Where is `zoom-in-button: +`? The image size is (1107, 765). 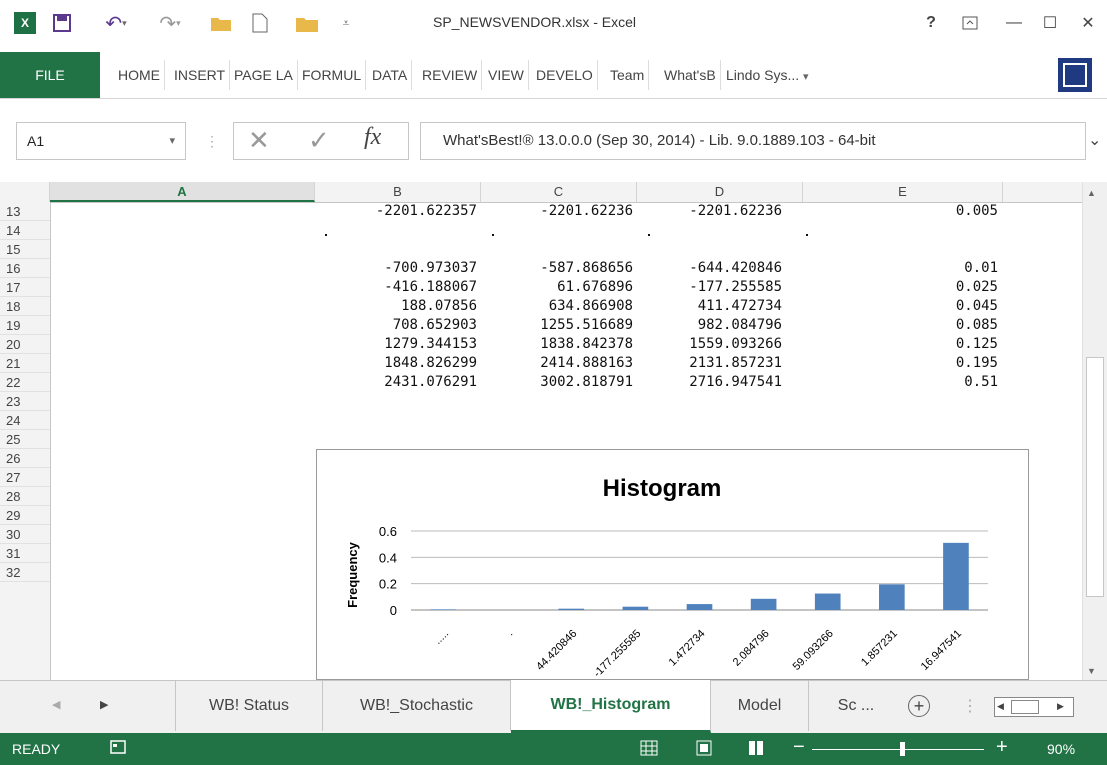 zoom-in-button: + is located at coordinates (1002, 747).